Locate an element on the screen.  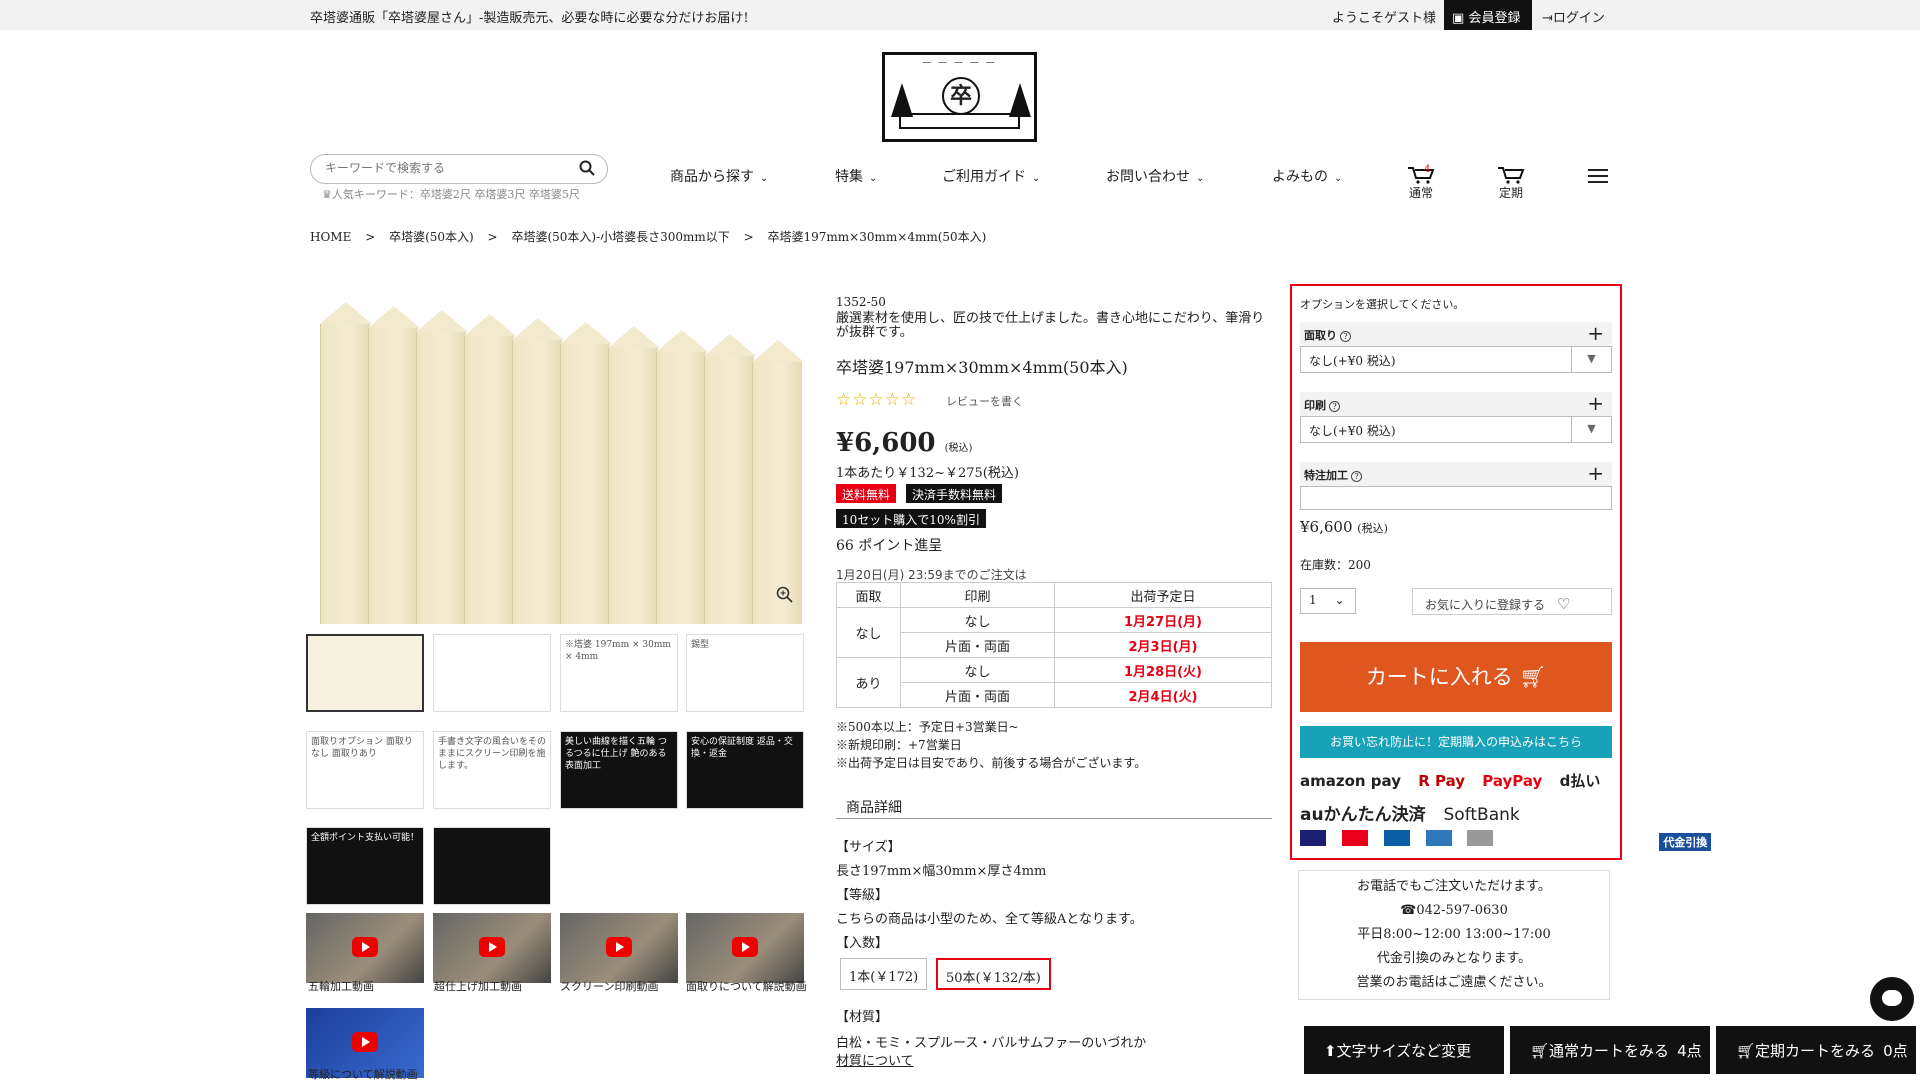
login-link: ⇥ログイン is located at coordinates (1573, 16).